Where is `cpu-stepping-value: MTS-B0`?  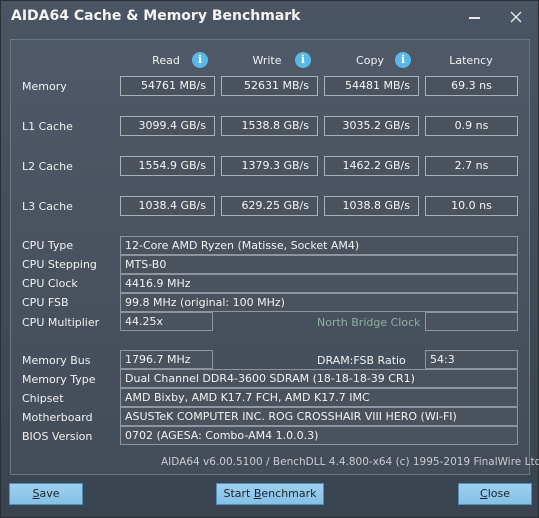
cpu-stepping-value: MTS-B0 is located at coordinates (319, 264).